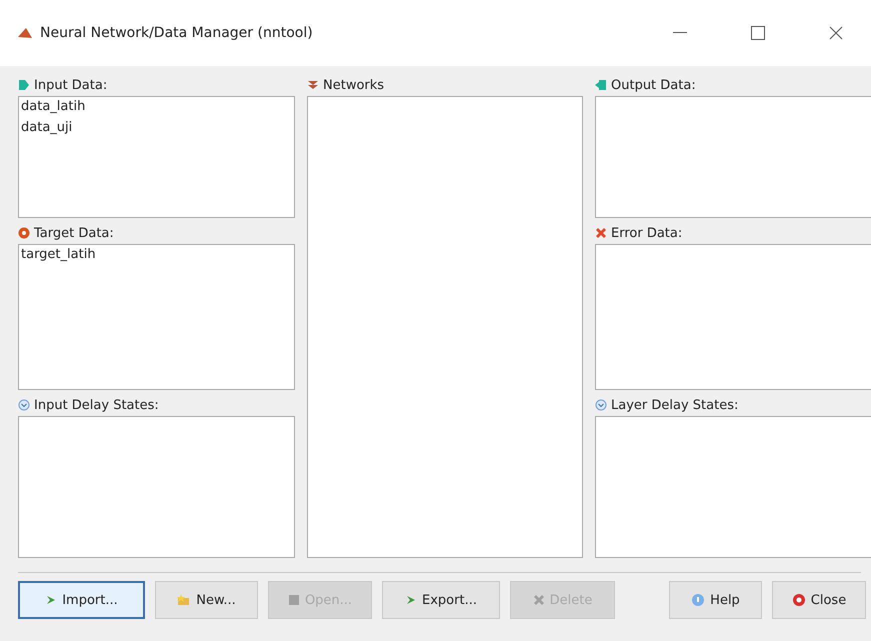 The image size is (871, 641). Describe the element at coordinates (715, 600) in the screenshot. I see `help-button: Help` at that location.